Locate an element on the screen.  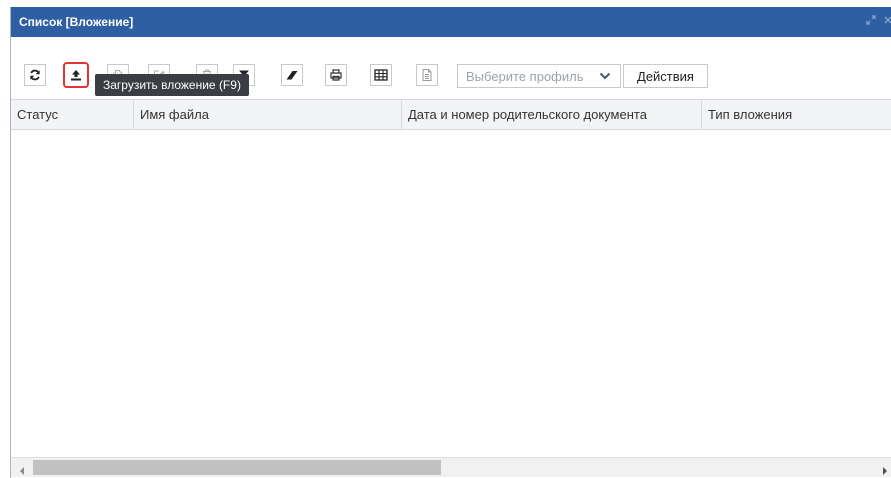
scroll-left-icon is located at coordinates (22, 470).